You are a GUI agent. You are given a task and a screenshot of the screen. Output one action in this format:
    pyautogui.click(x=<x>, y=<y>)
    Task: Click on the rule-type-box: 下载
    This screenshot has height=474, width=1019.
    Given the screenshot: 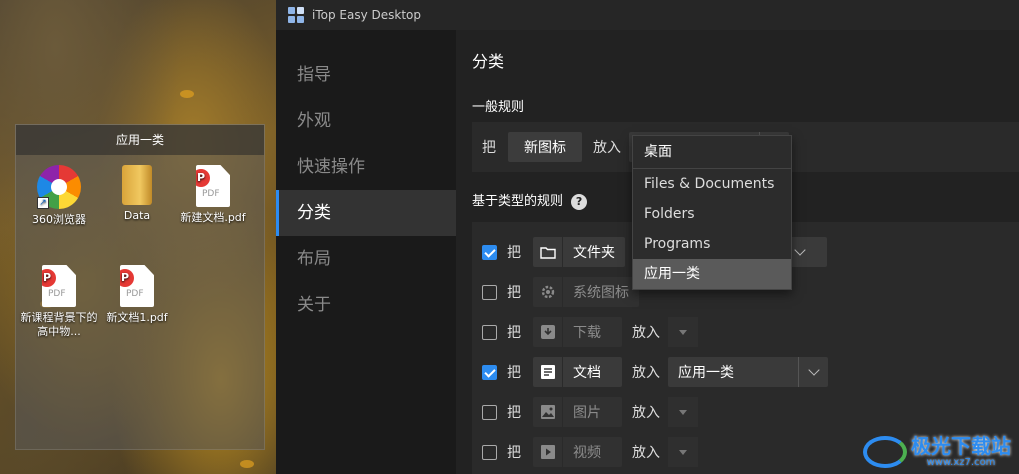 What is the action you would take?
    pyautogui.click(x=577, y=332)
    